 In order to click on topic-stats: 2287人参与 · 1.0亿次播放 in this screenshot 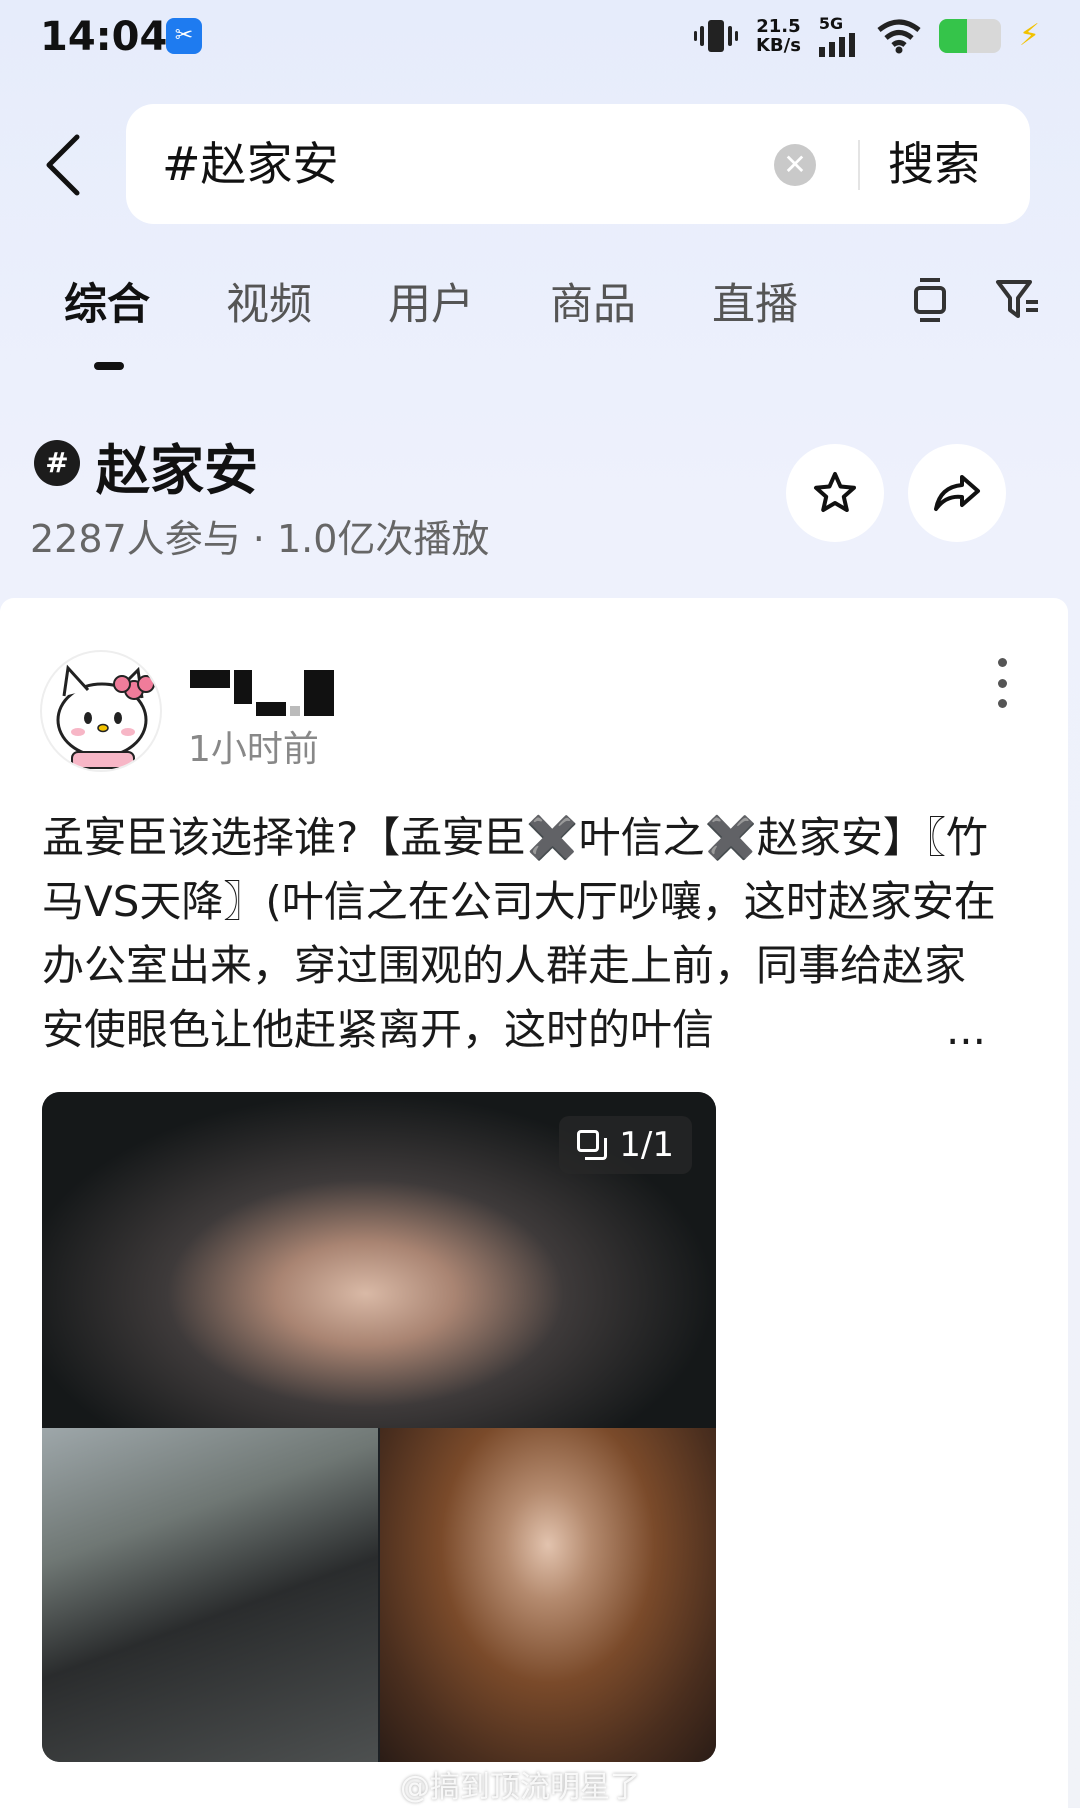, I will do `click(260, 539)`.